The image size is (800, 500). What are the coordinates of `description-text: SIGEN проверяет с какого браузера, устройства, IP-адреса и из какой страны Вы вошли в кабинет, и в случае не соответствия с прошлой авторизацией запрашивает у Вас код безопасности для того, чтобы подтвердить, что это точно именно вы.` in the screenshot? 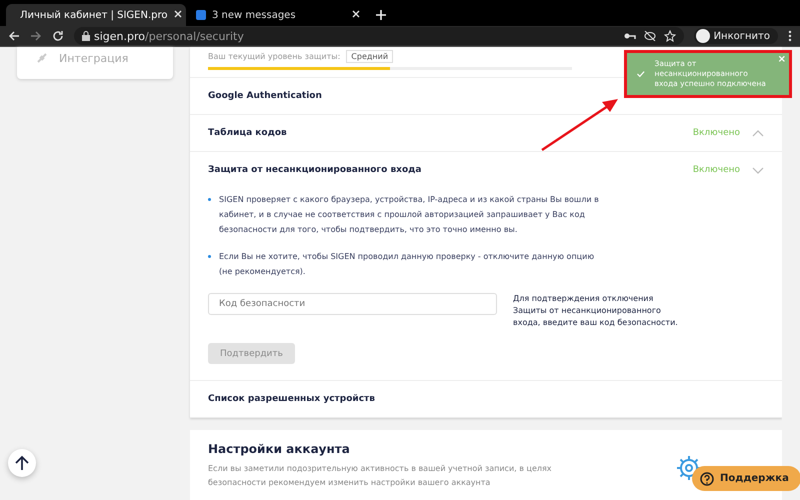 It's located at (409, 215).